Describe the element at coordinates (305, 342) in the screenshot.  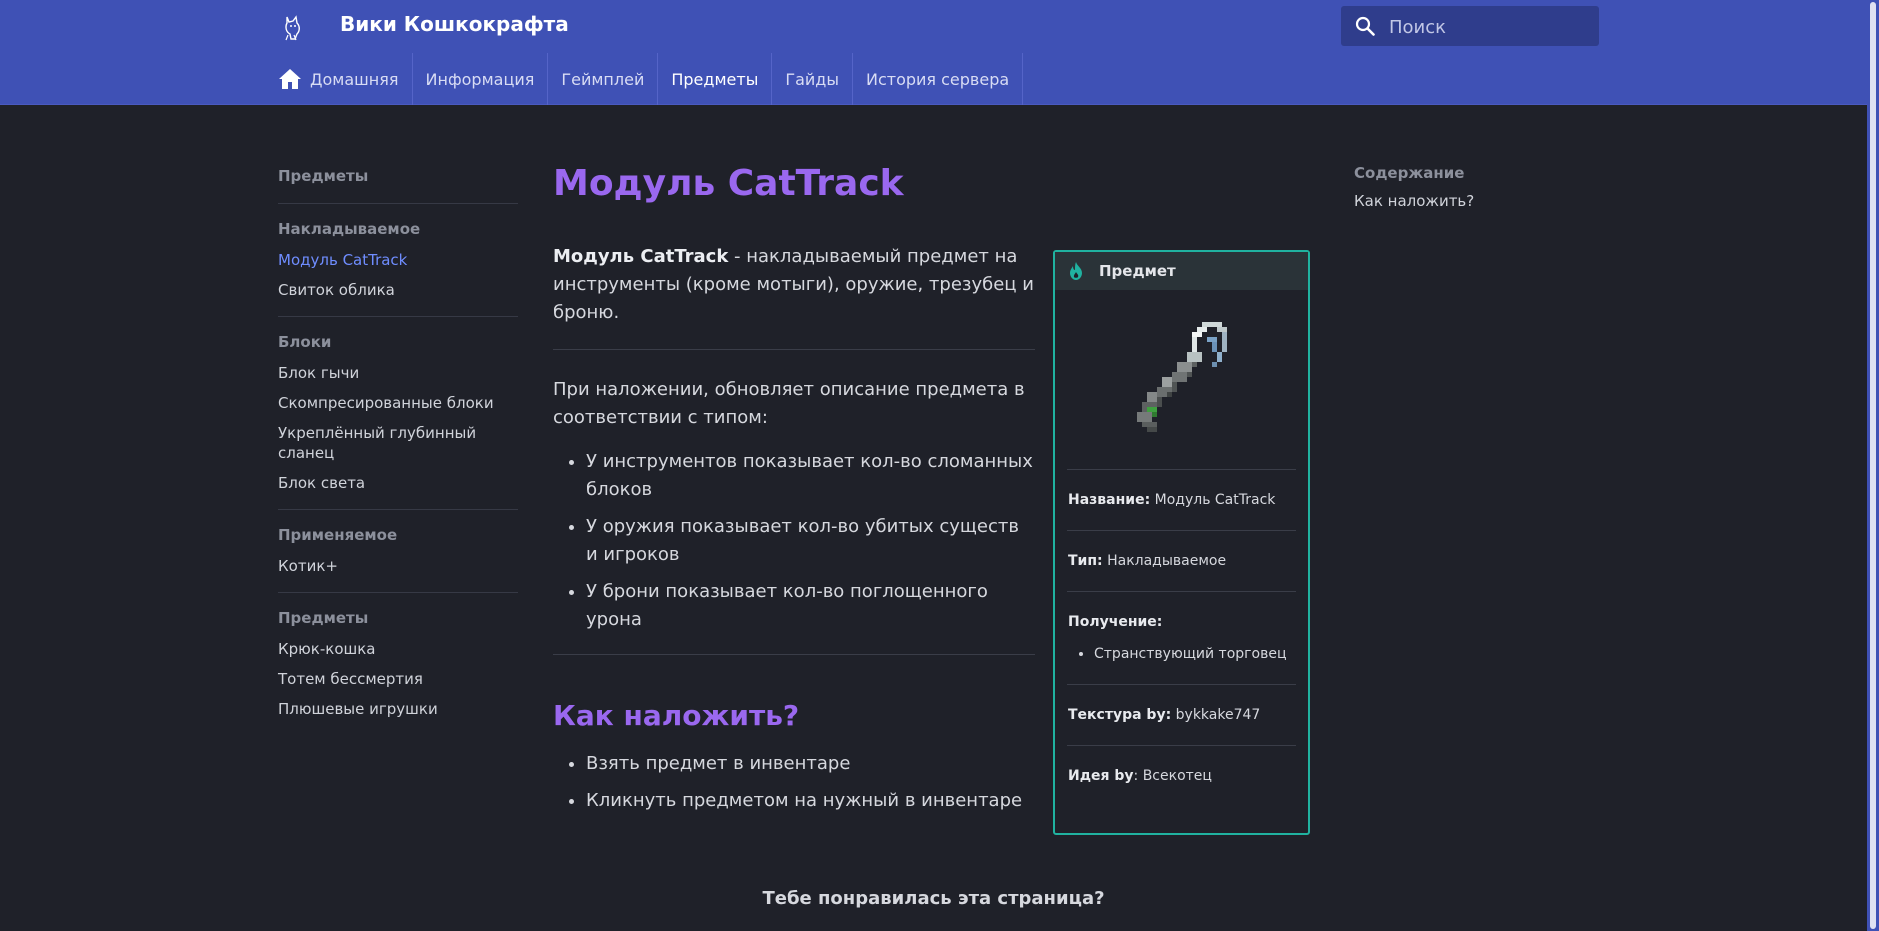
I see `sidebar-heading: Блоки` at that location.